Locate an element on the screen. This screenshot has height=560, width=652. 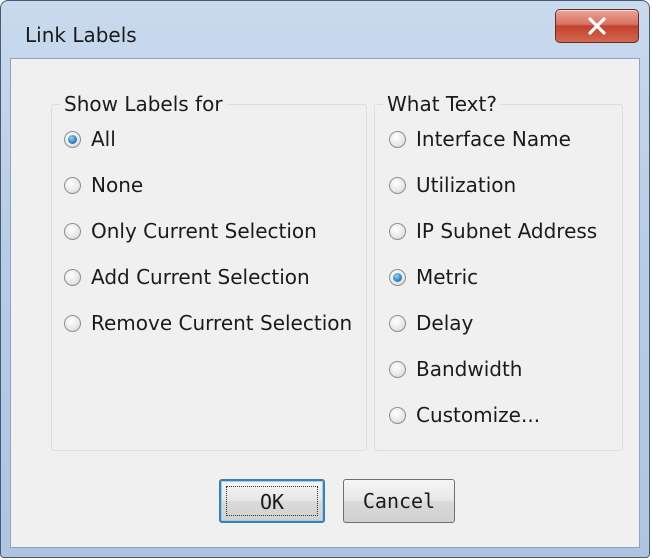
focus-rectangle is located at coordinates (272, 501).